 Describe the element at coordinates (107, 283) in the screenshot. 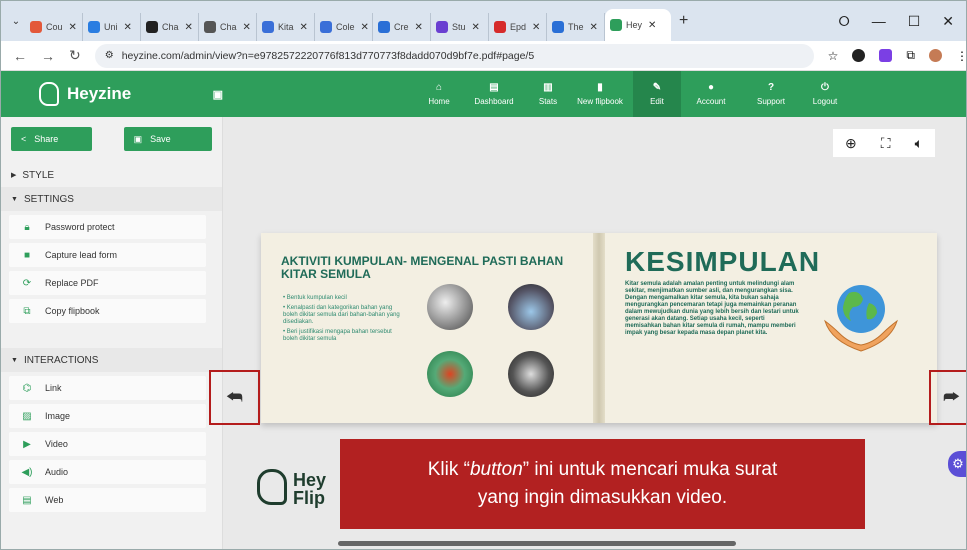

I see `sidebar-item-replace-pdf: ⟳ Replace PDF` at that location.